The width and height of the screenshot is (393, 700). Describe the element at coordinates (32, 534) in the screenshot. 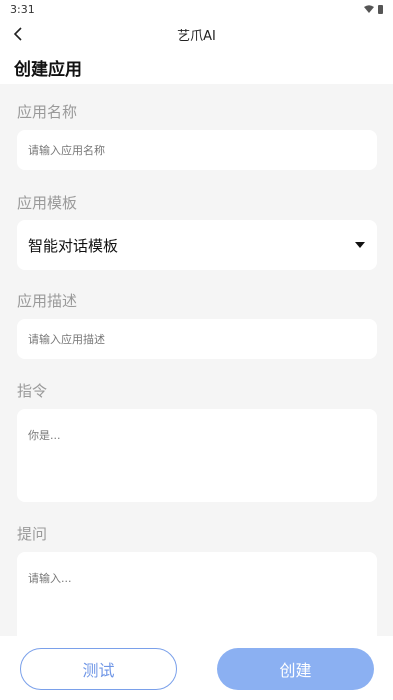

I see `prompt-label: 提问` at that location.